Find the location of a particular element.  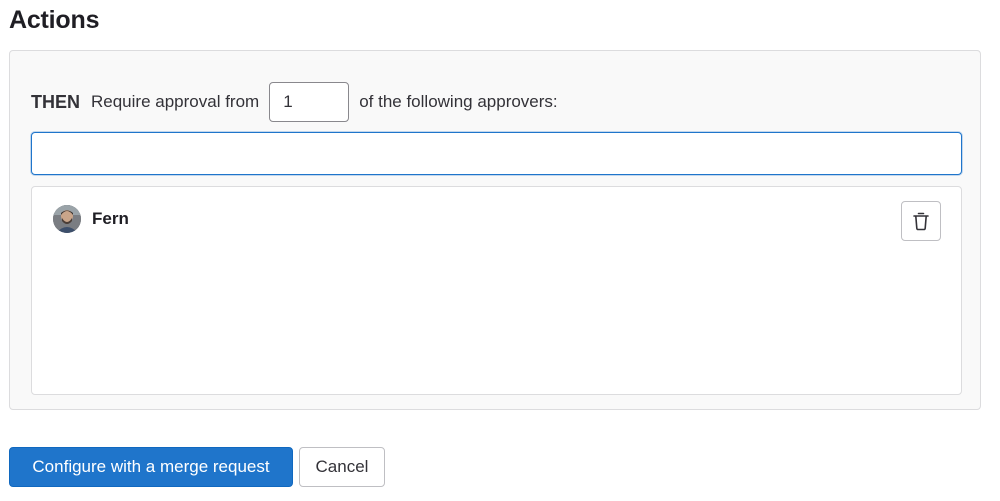

configure-merge-request-button: Configure with a merge request is located at coordinates (151, 467).